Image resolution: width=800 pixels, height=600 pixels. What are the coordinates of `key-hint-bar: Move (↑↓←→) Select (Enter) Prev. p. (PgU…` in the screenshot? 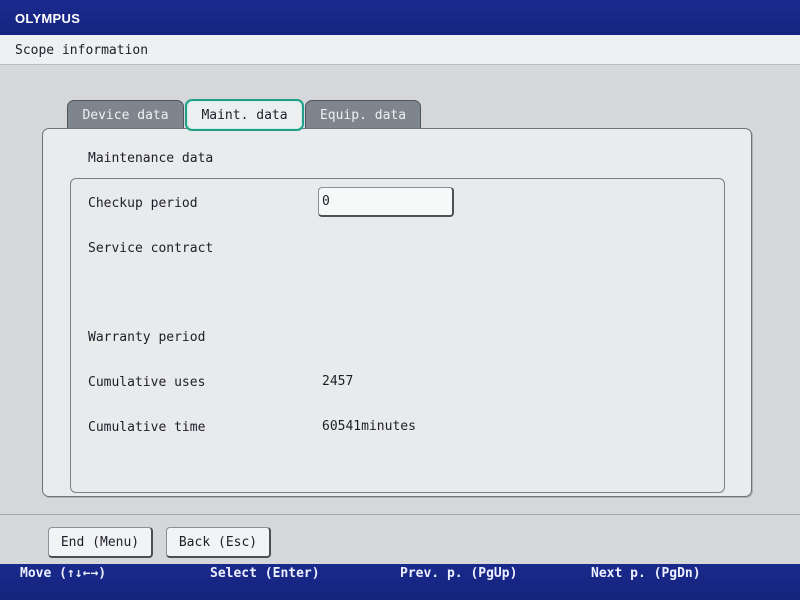 It's located at (400, 582).